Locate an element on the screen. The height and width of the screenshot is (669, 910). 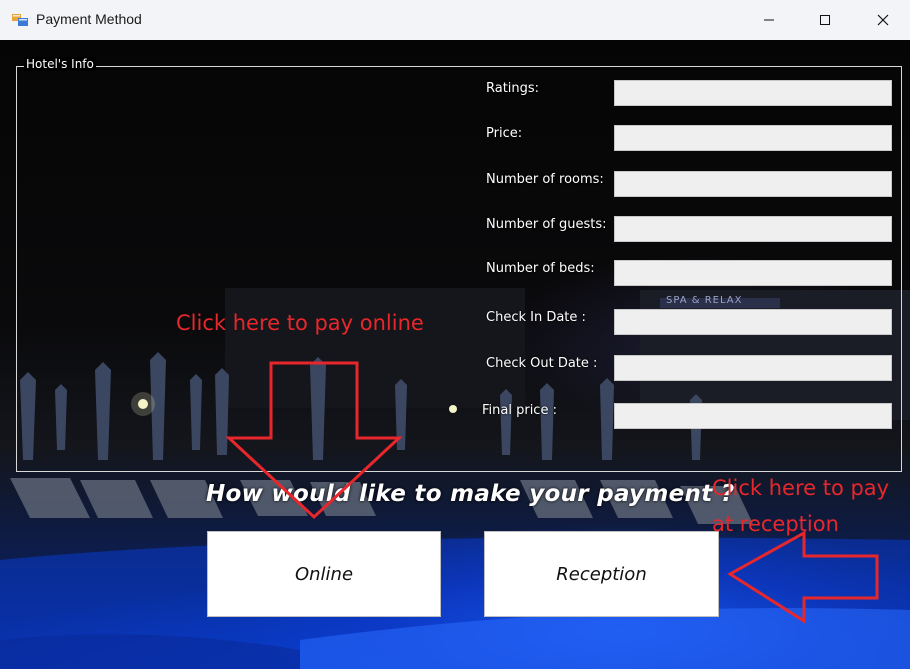
check-out-date-field is located at coordinates (753, 368).